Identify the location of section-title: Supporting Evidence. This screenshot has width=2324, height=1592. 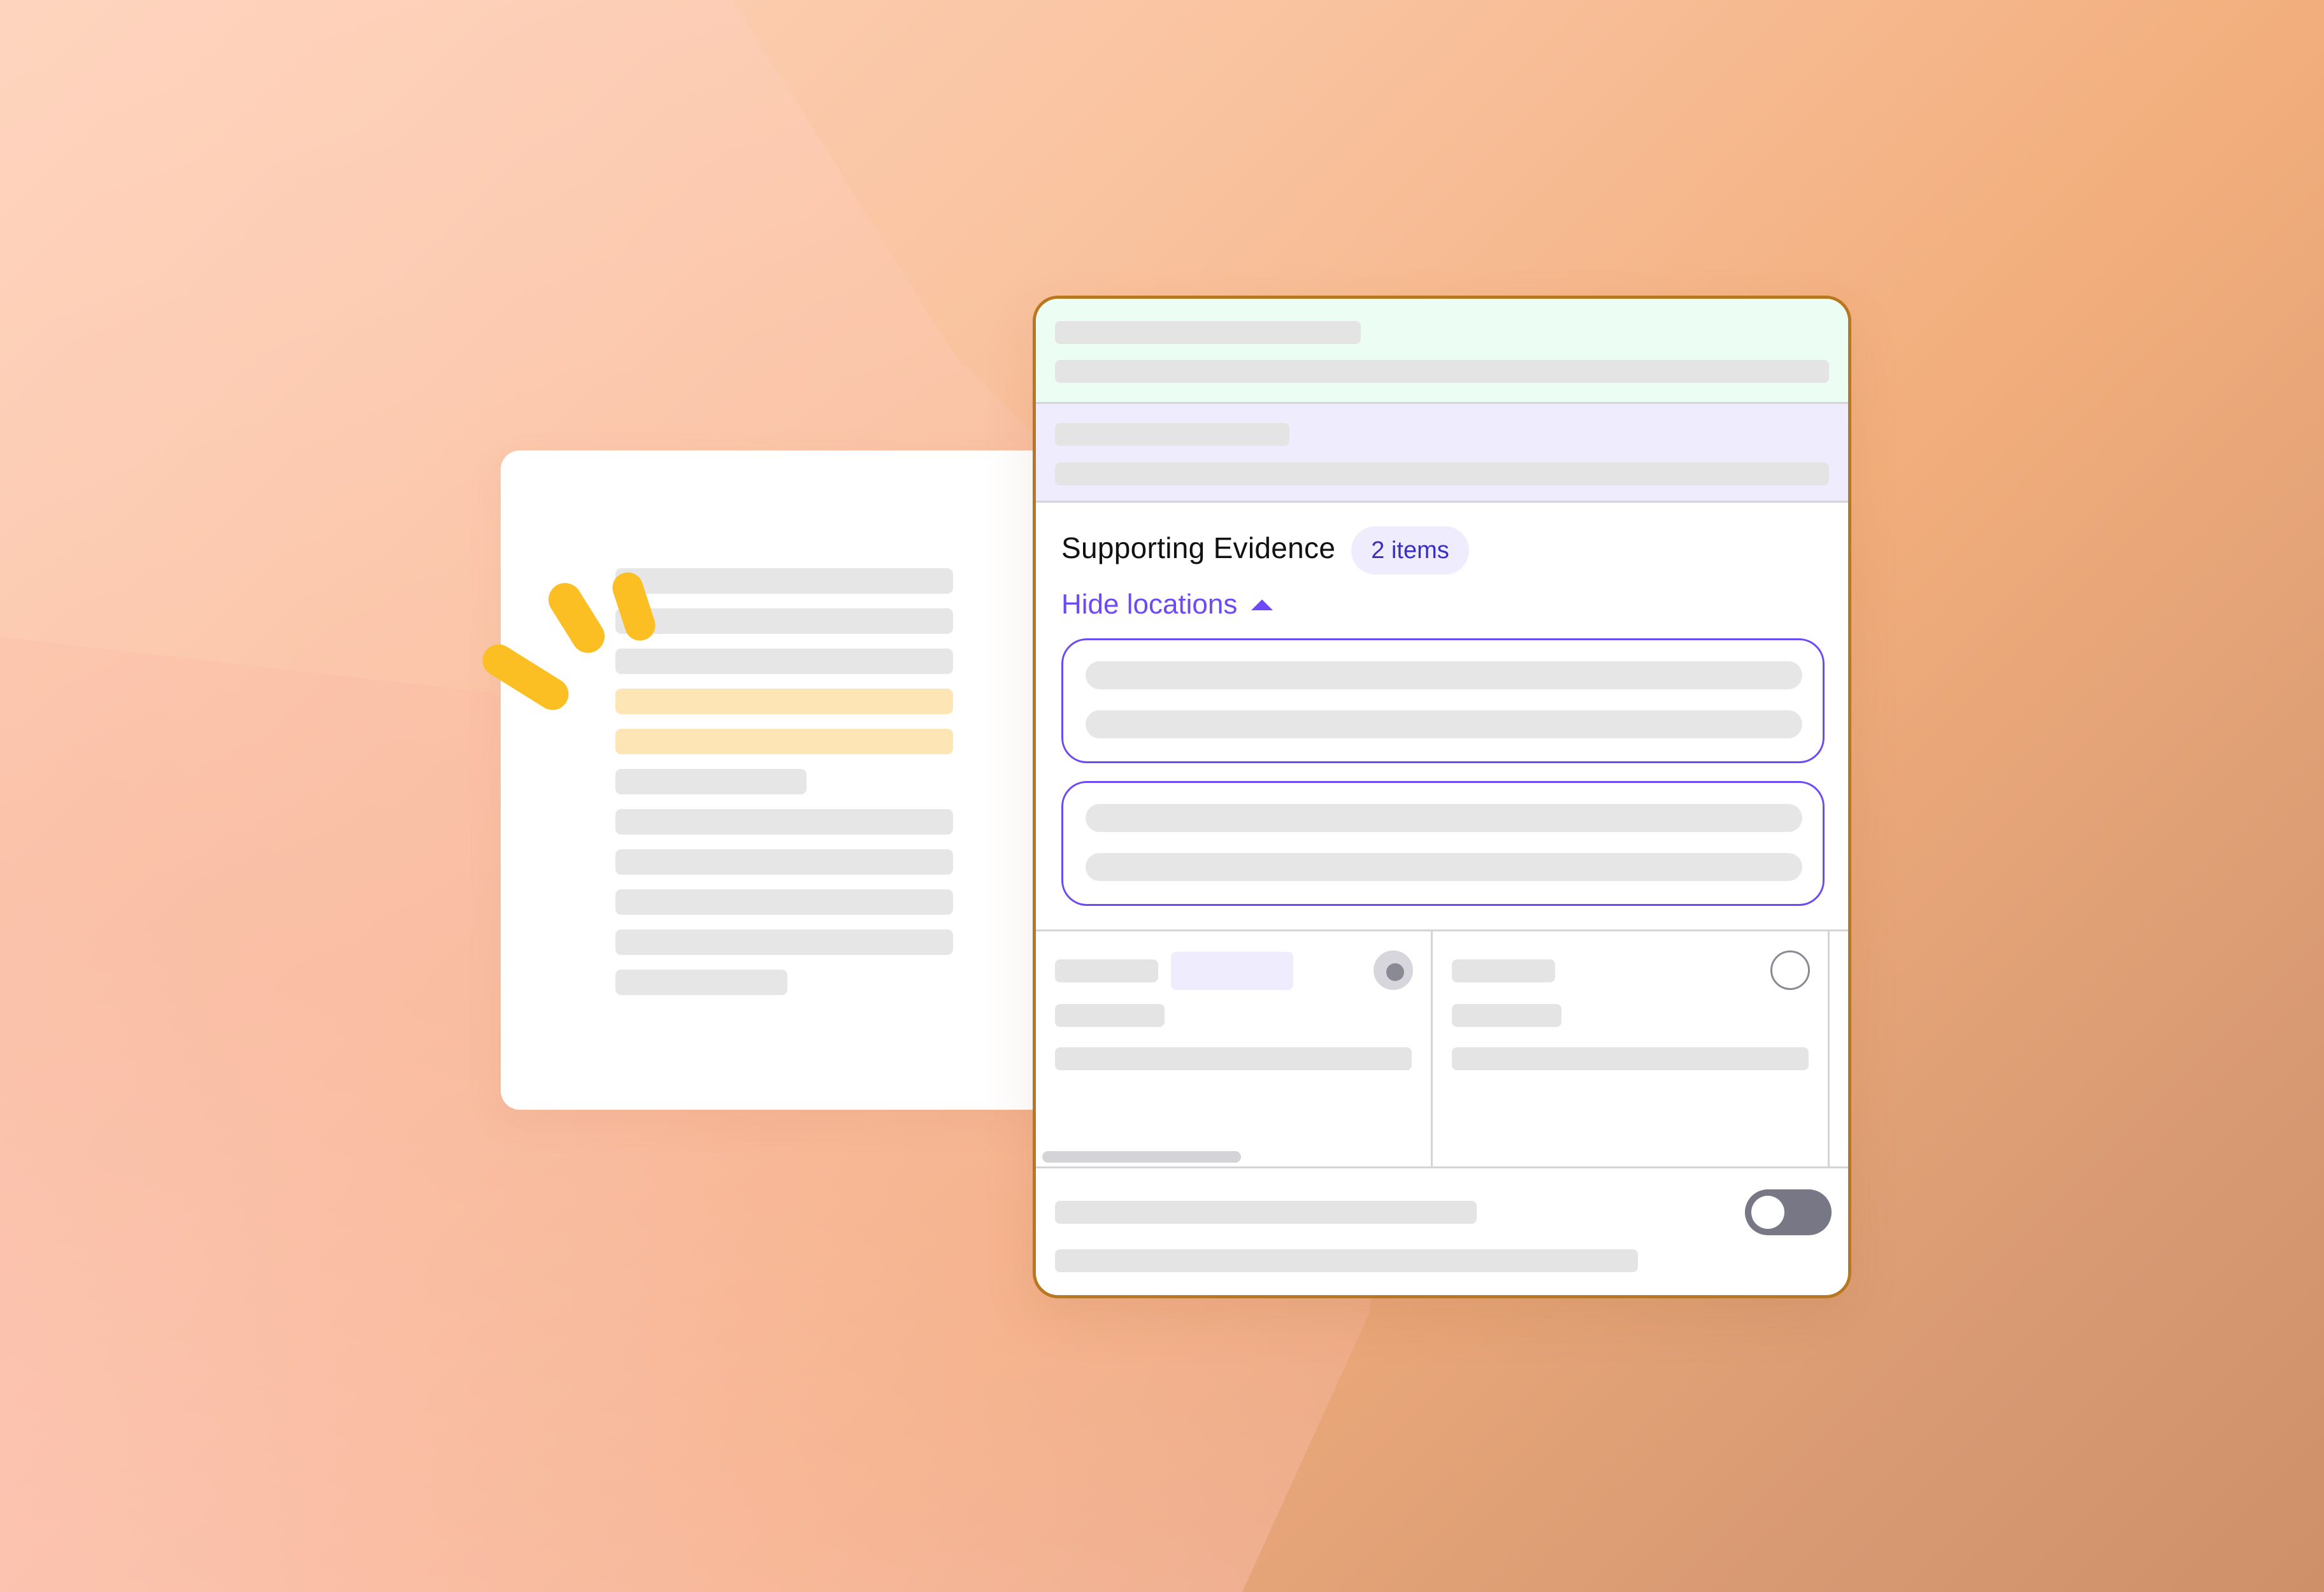
(1199, 547).